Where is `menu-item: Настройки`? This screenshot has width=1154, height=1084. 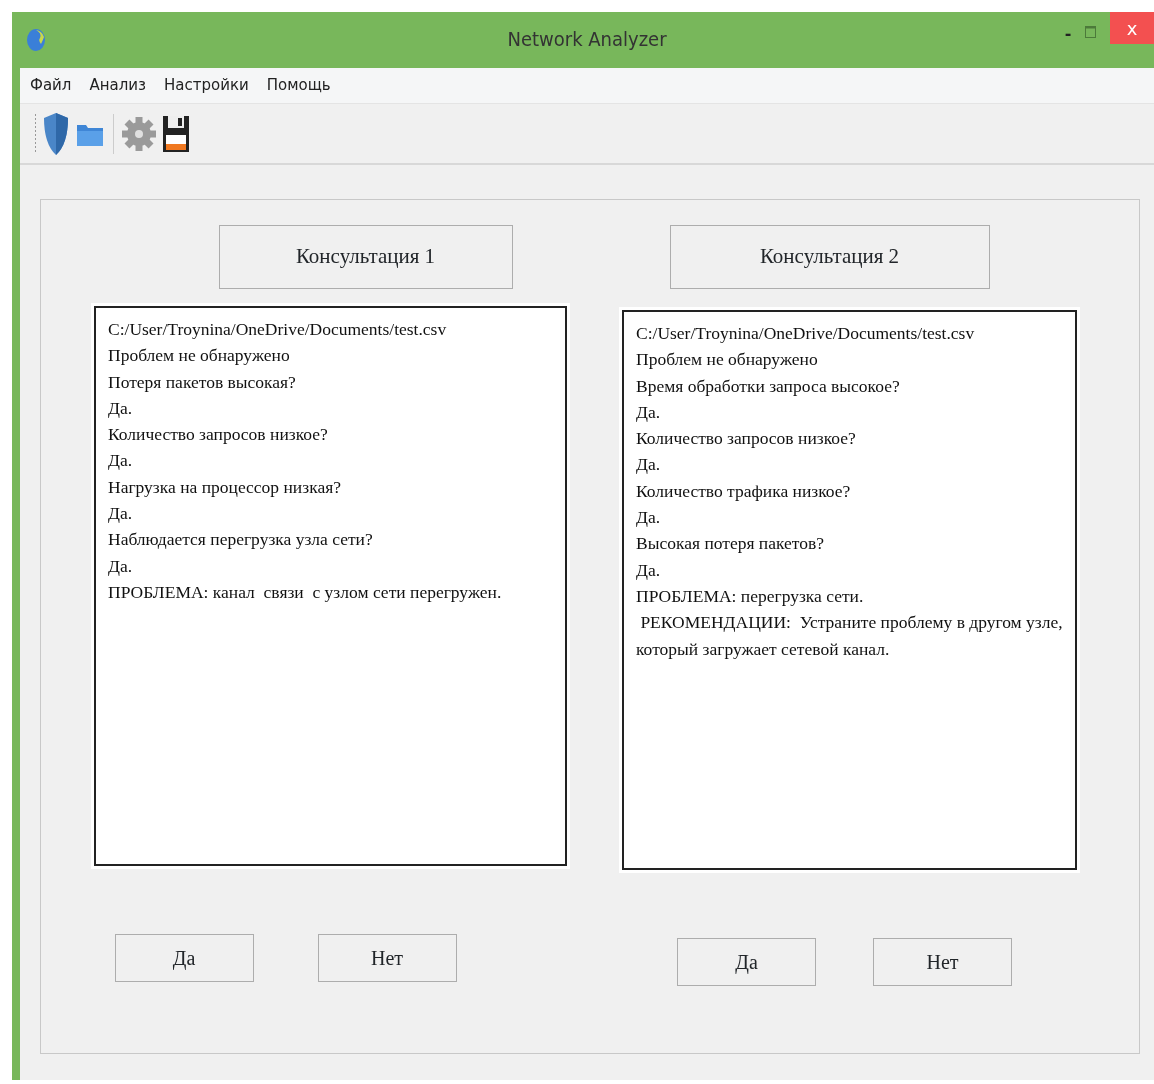
menu-item: Настройки is located at coordinates (206, 85).